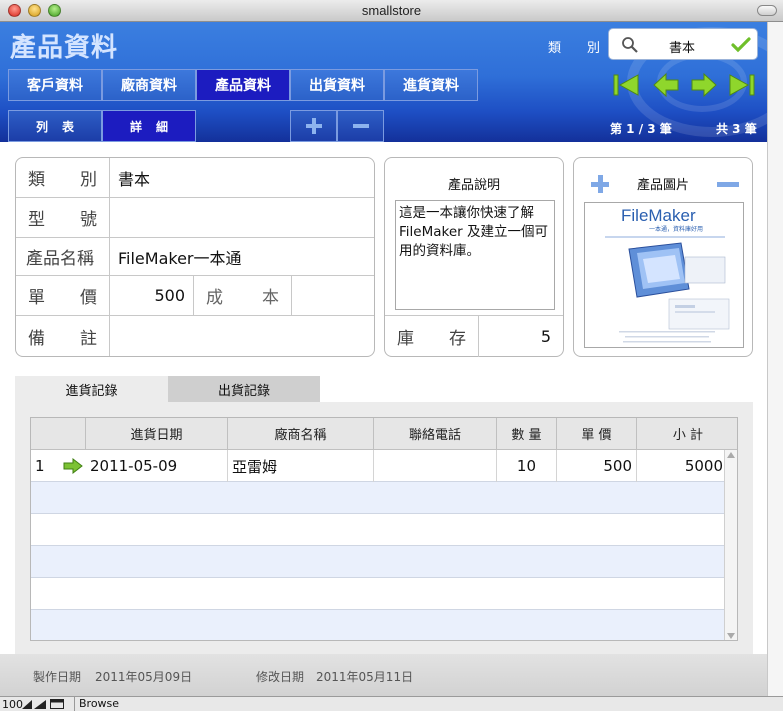  I want to click on record-total: 共 3 筆, so click(736, 129).